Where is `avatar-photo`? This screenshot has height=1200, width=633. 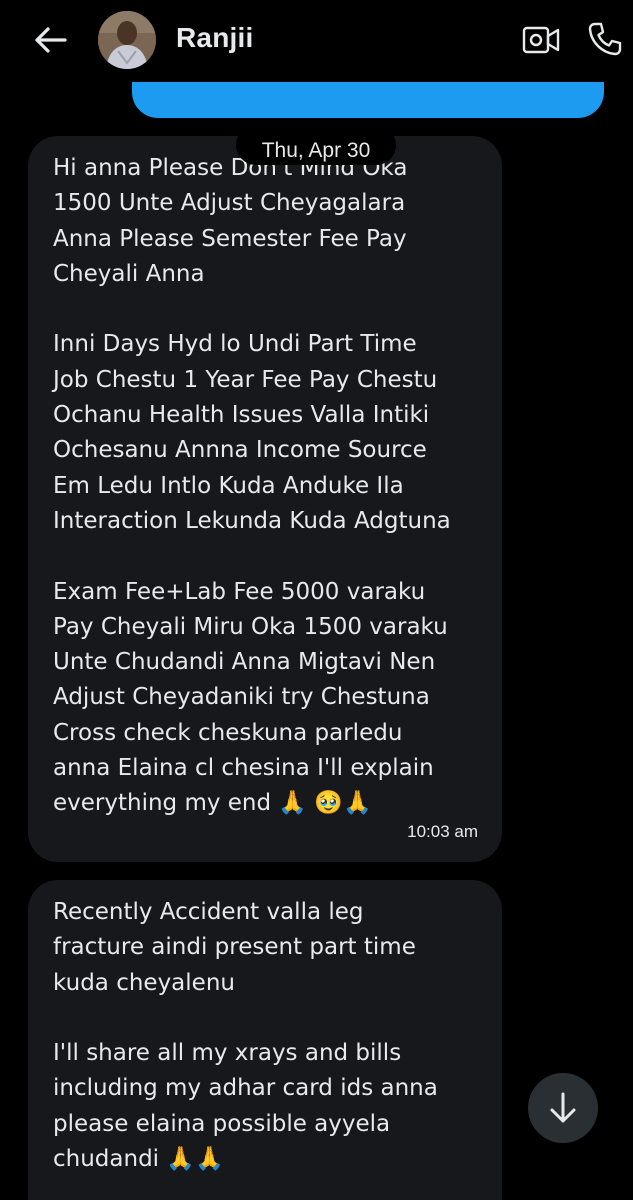
avatar-photo is located at coordinates (127, 40).